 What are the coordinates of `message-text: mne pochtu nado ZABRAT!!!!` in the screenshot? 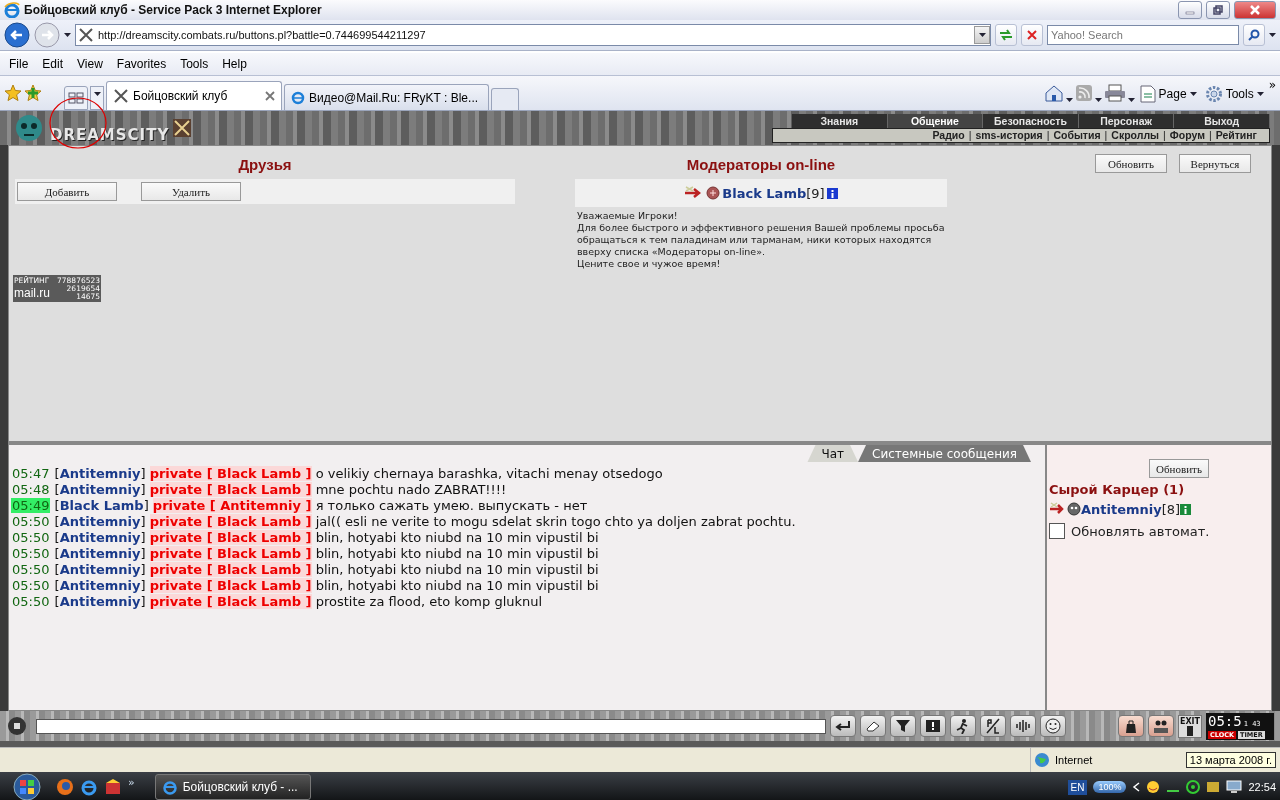 It's located at (411, 489).